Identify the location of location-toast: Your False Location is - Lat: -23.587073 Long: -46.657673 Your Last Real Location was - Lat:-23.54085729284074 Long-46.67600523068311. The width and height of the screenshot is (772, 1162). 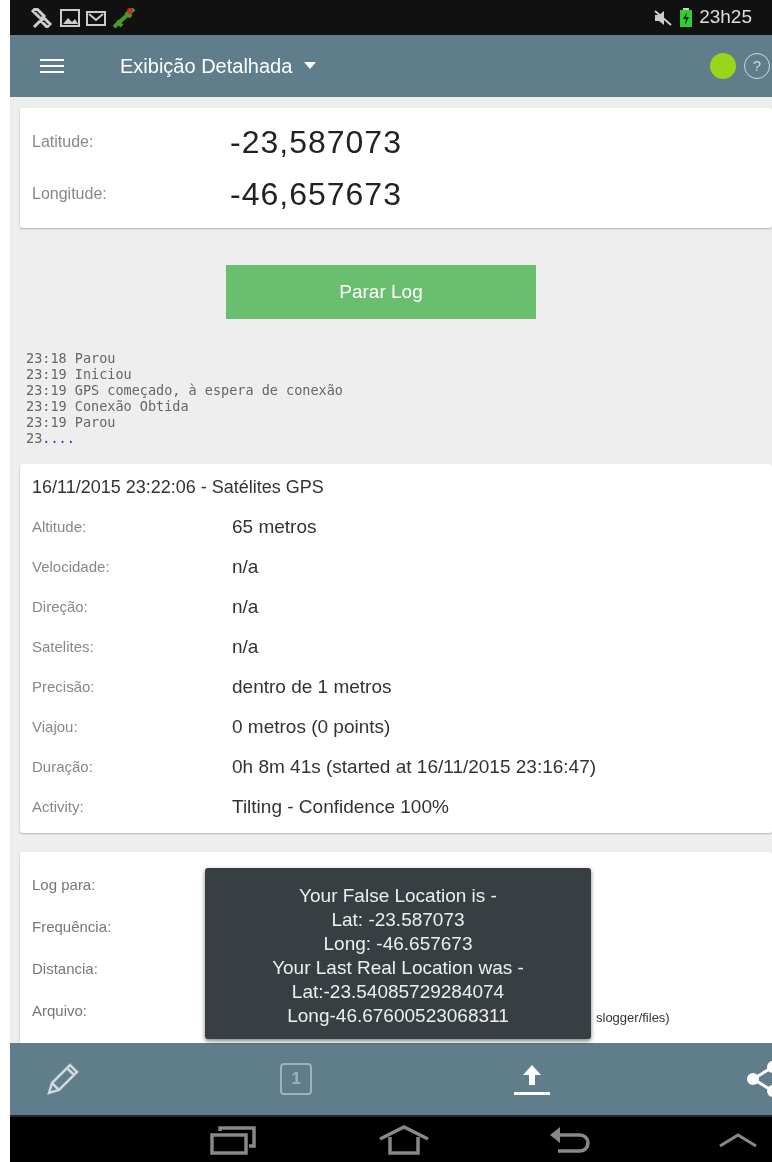
(398, 953).